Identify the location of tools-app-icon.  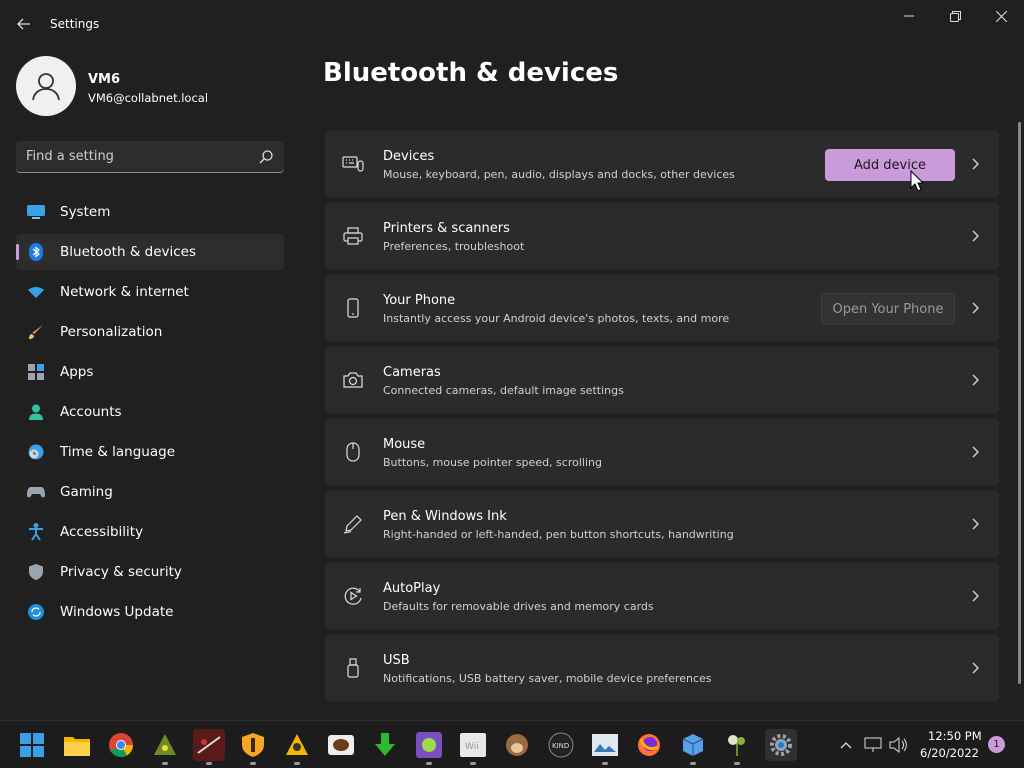
(297, 747).